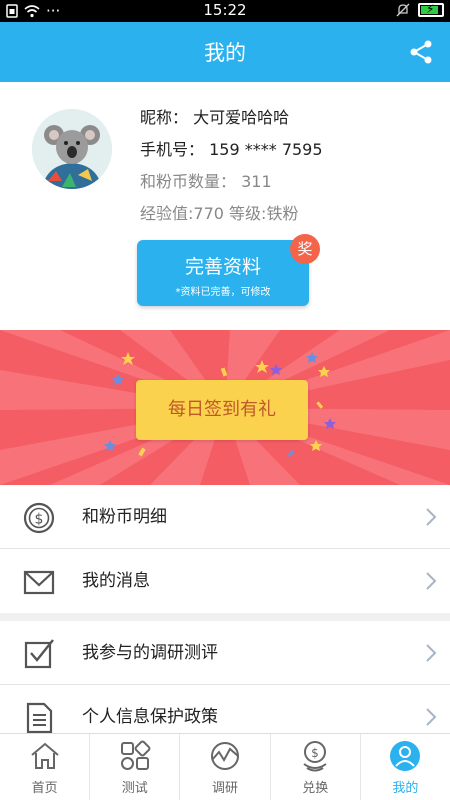 The height and width of the screenshot is (800, 450). What do you see at coordinates (172, 149) in the screenshot?
I see `phone-label: 手机号：` at bounding box center [172, 149].